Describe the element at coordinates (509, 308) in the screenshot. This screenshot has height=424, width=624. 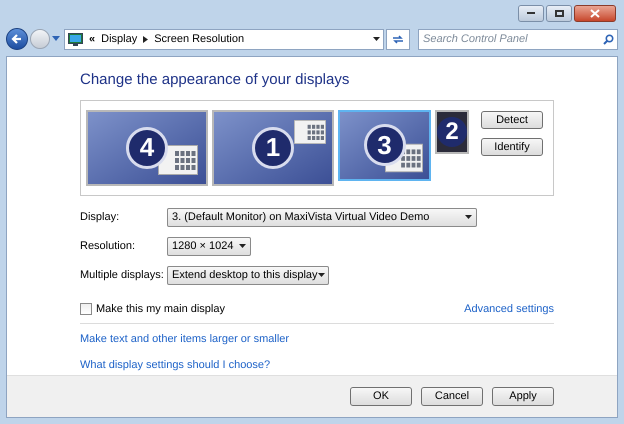
I see `advanced-settings-link: Advanced settings` at that location.